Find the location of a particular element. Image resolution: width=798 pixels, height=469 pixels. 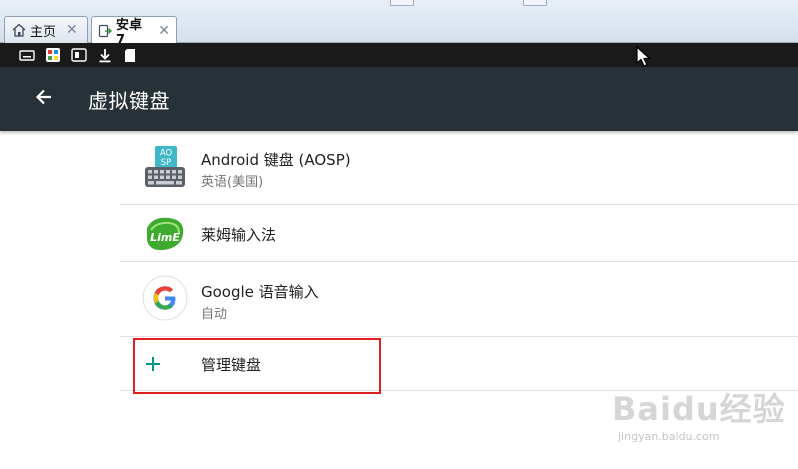

list-item-lime-ime: LimE 莱姆输入法 is located at coordinates (459, 233).